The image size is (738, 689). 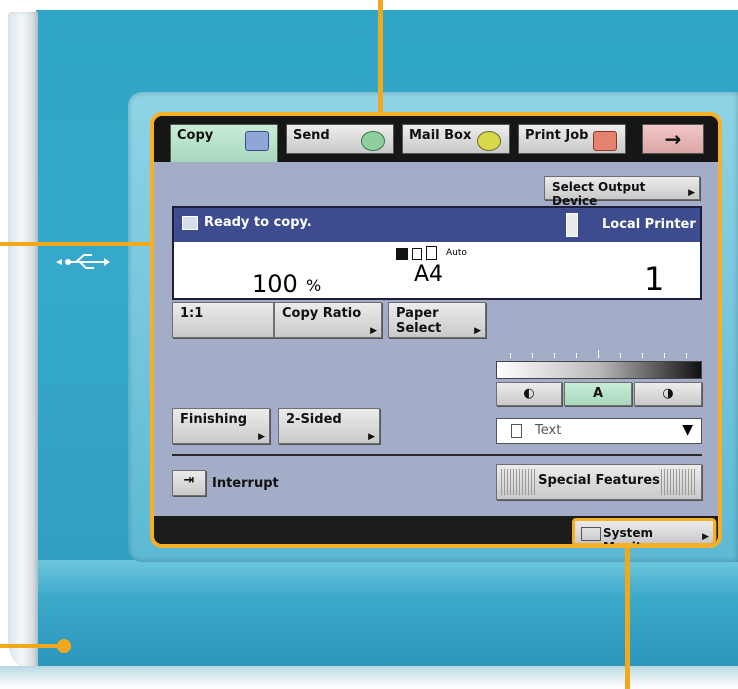 What do you see at coordinates (440, 135) in the screenshot?
I see `tab-mail-box-label: Mail Box` at bounding box center [440, 135].